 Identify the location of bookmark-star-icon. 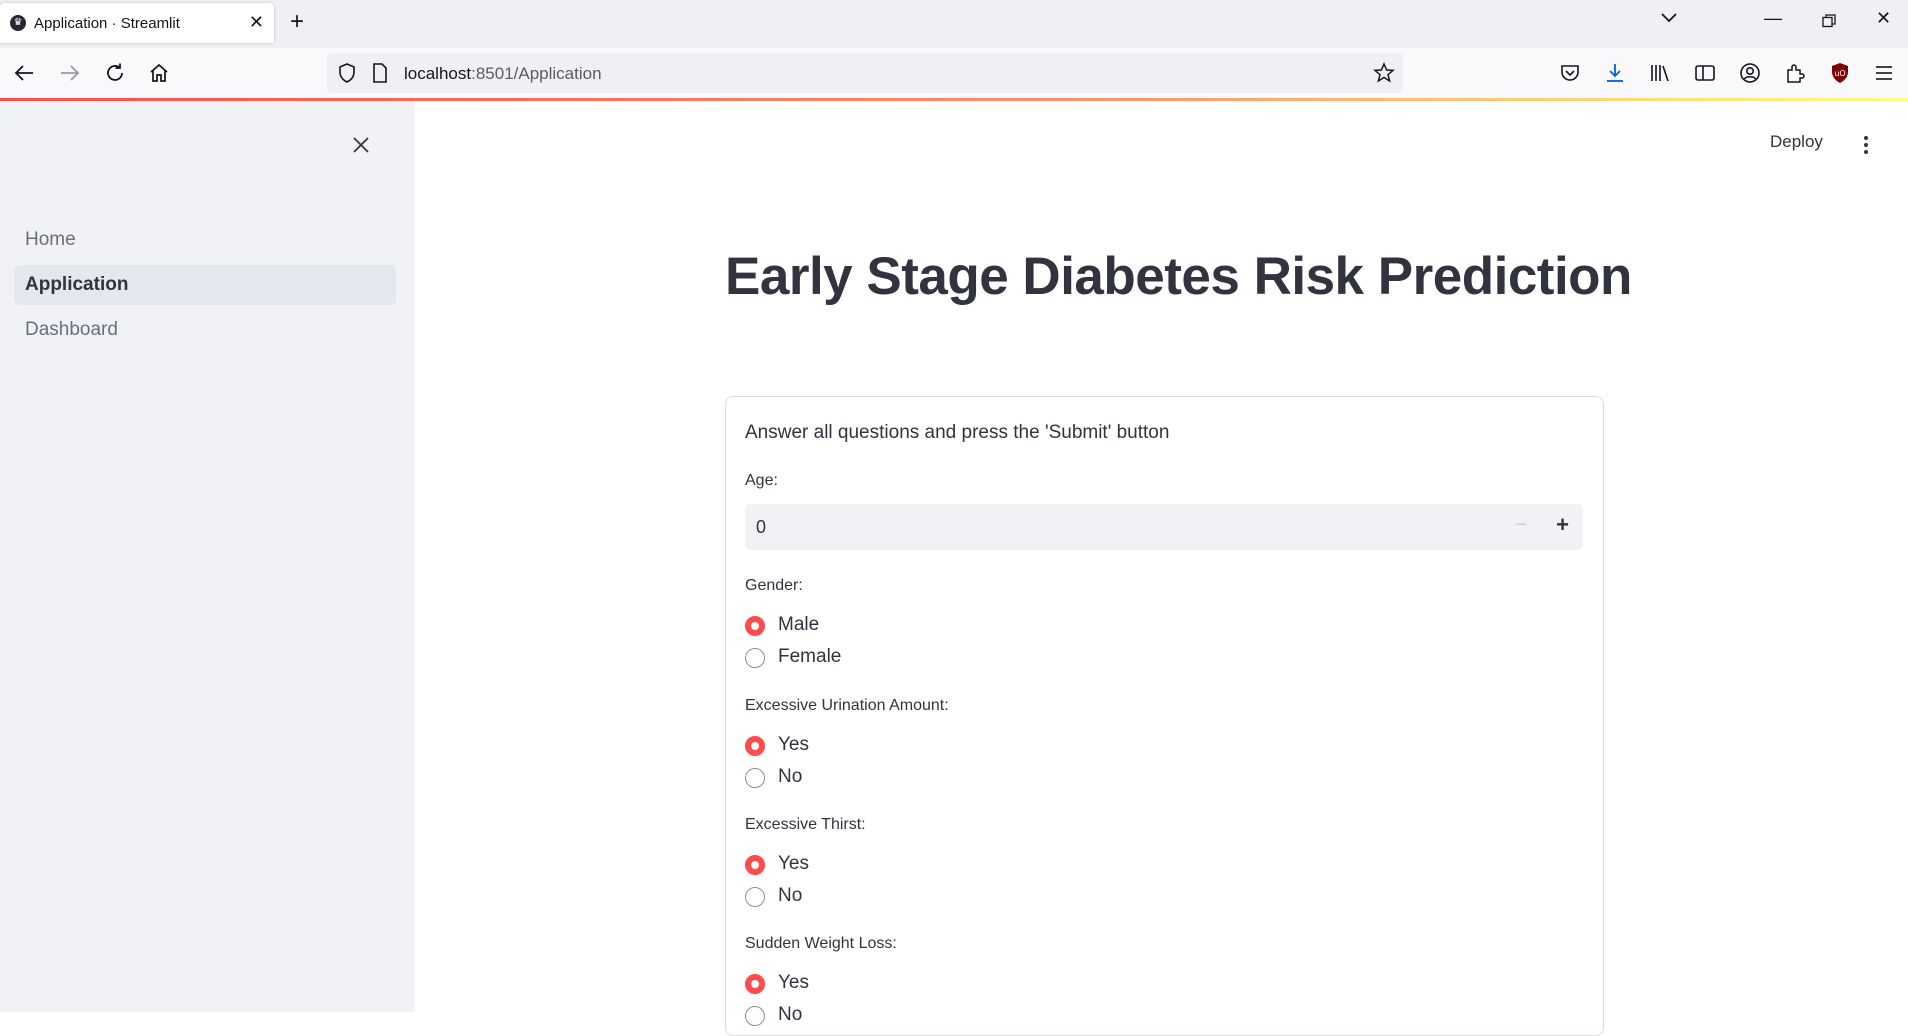
(1384, 73).